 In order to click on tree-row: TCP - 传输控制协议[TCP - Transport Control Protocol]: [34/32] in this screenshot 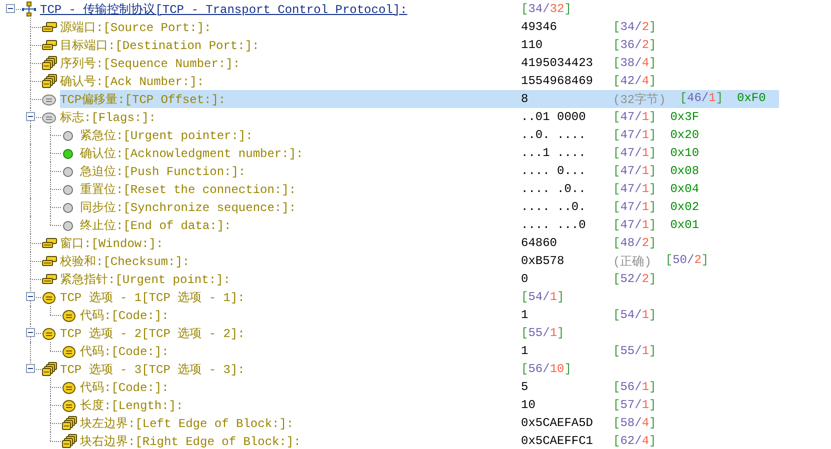, I will do `click(409, 9)`.